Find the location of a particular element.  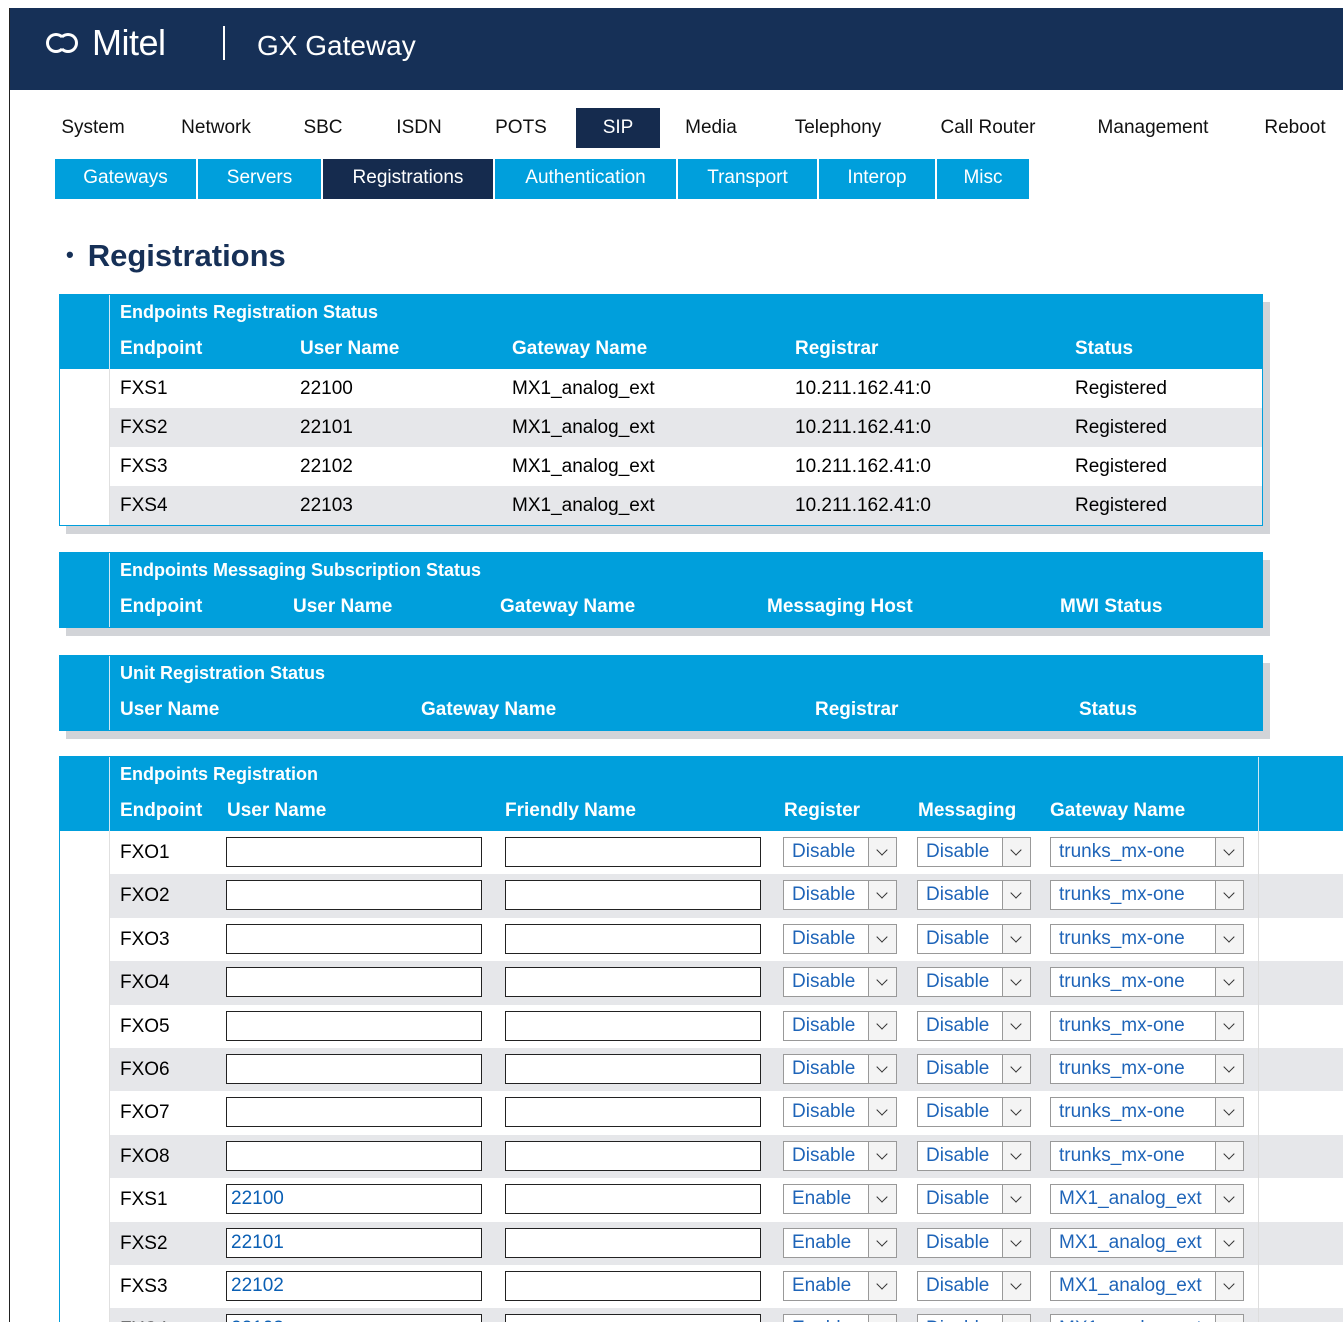

nav-management: Management is located at coordinates (1153, 128).